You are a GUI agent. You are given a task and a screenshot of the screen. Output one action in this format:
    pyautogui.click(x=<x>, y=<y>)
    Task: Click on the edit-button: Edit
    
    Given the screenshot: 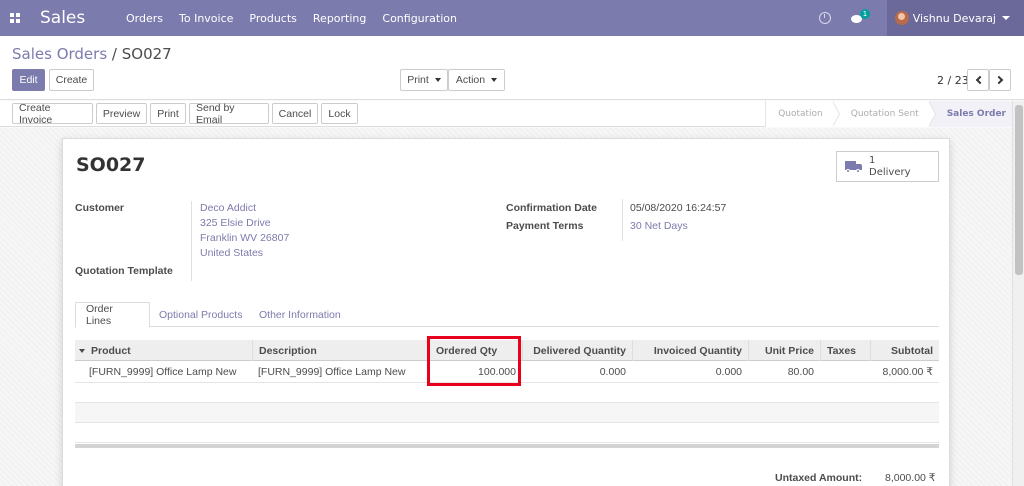 What is the action you would take?
    pyautogui.click(x=28, y=80)
    